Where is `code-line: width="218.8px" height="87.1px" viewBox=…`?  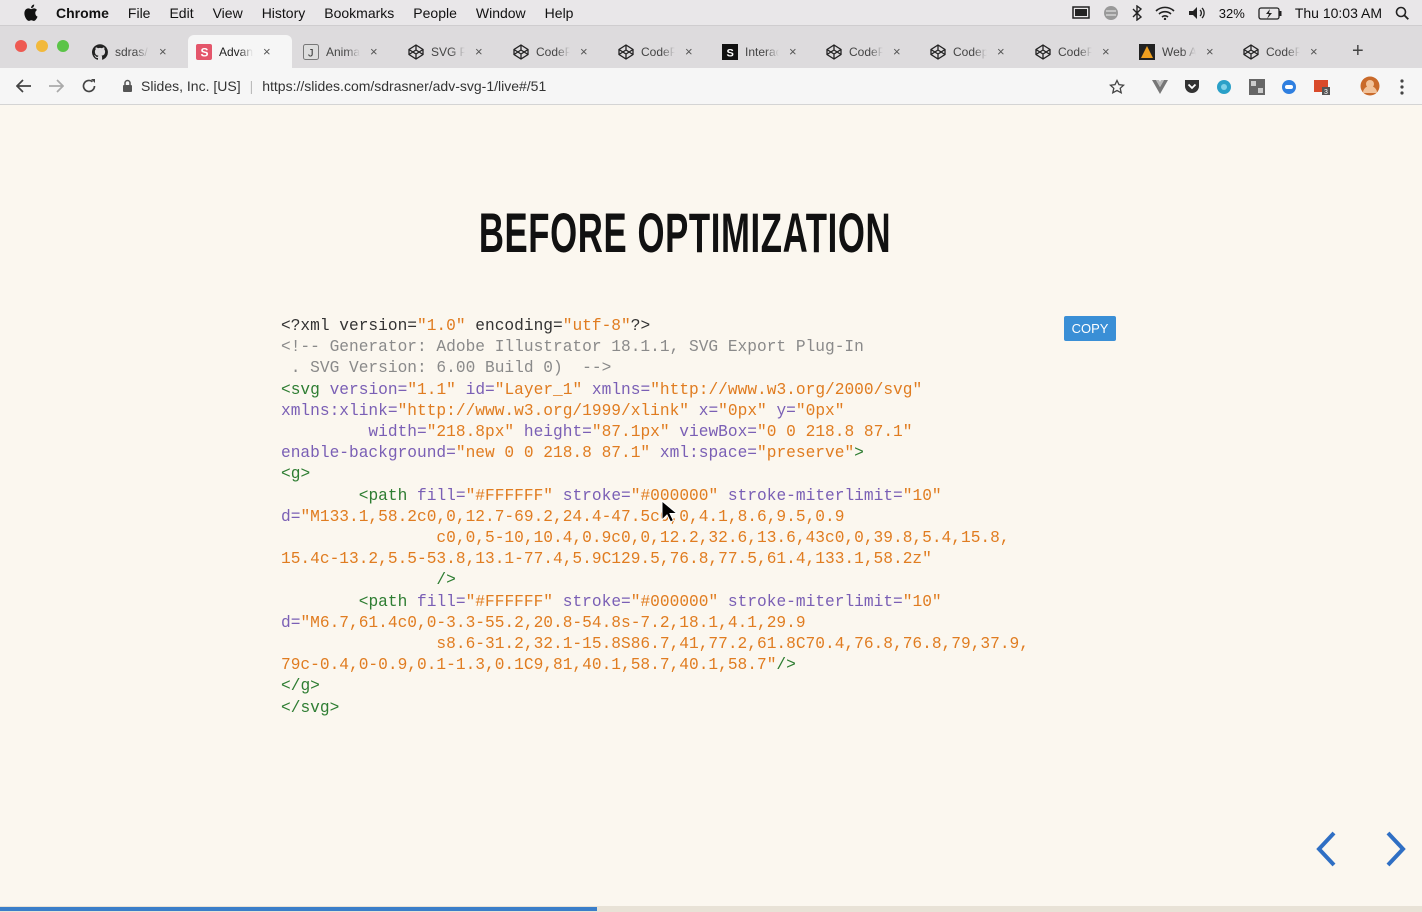 code-line: width="218.8px" height="87.1px" viewBox=… is located at coordinates (597, 432).